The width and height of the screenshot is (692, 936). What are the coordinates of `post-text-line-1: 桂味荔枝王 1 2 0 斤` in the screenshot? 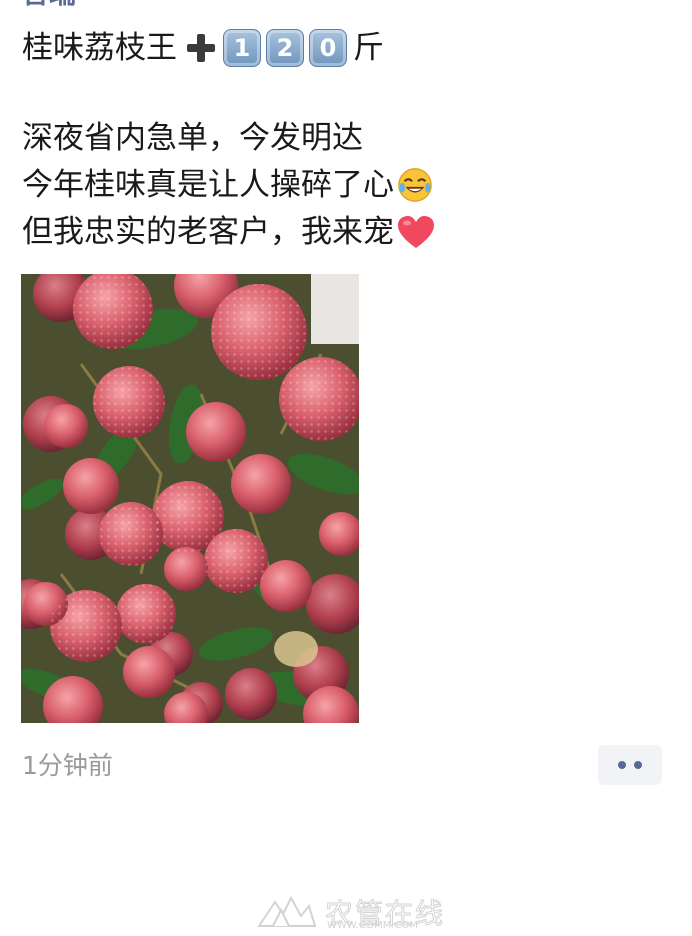 It's located at (203, 48).